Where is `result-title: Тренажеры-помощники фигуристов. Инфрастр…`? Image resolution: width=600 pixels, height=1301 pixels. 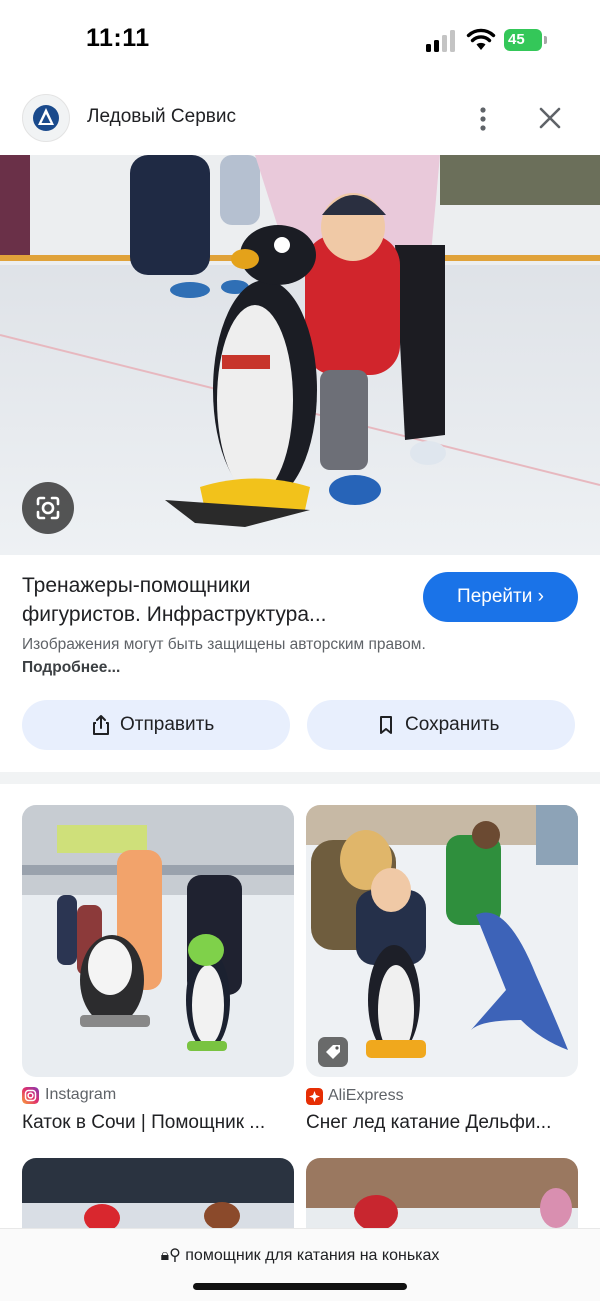
result-title: Тренажеры-помощники фигуристов. Инфрастр… is located at coordinates (212, 600).